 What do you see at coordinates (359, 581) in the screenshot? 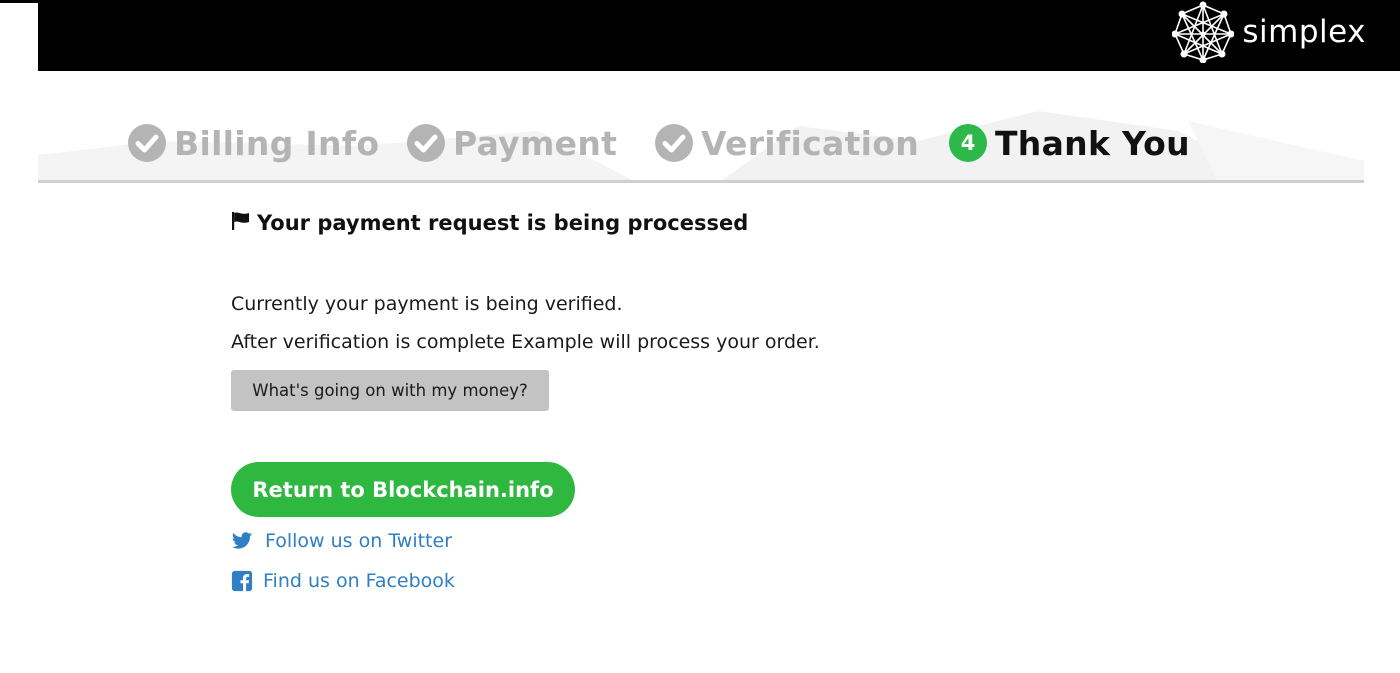
I see `facebook-link-text: Find us on Facebook` at bounding box center [359, 581].